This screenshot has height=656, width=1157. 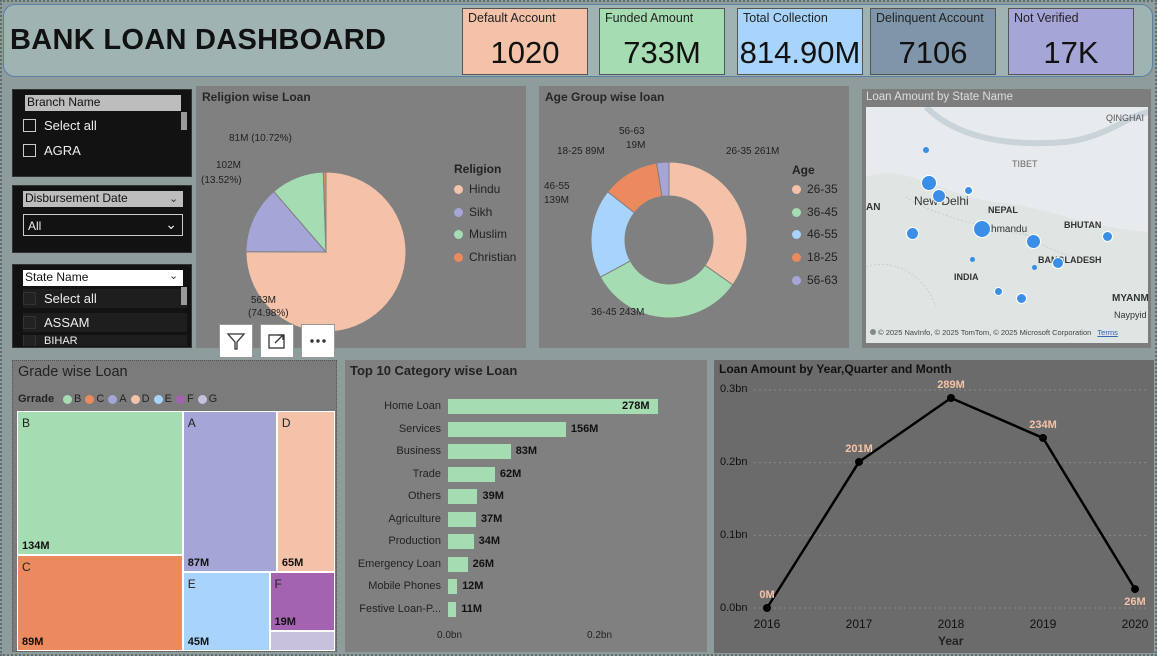 What do you see at coordinates (453, 586) in the screenshot?
I see `bar-mobile-phones` at bounding box center [453, 586].